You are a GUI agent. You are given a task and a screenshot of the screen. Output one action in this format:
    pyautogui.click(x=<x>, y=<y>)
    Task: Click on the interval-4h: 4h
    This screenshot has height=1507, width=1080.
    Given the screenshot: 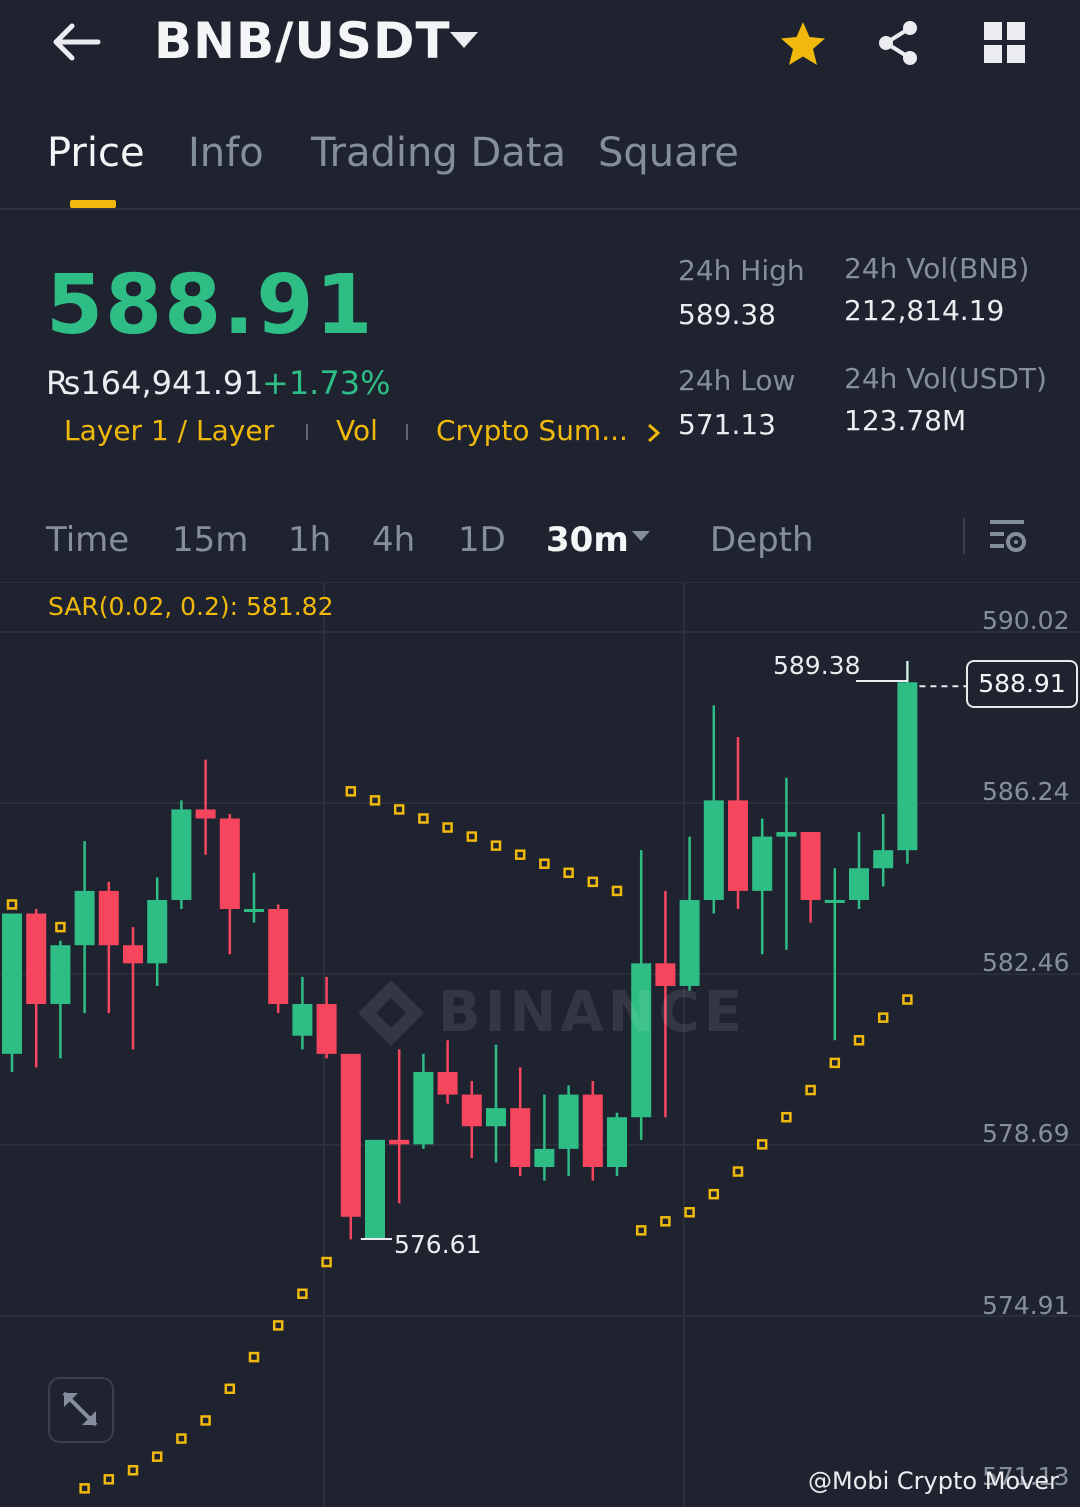 What is the action you would take?
    pyautogui.click(x=393, y=540)
    